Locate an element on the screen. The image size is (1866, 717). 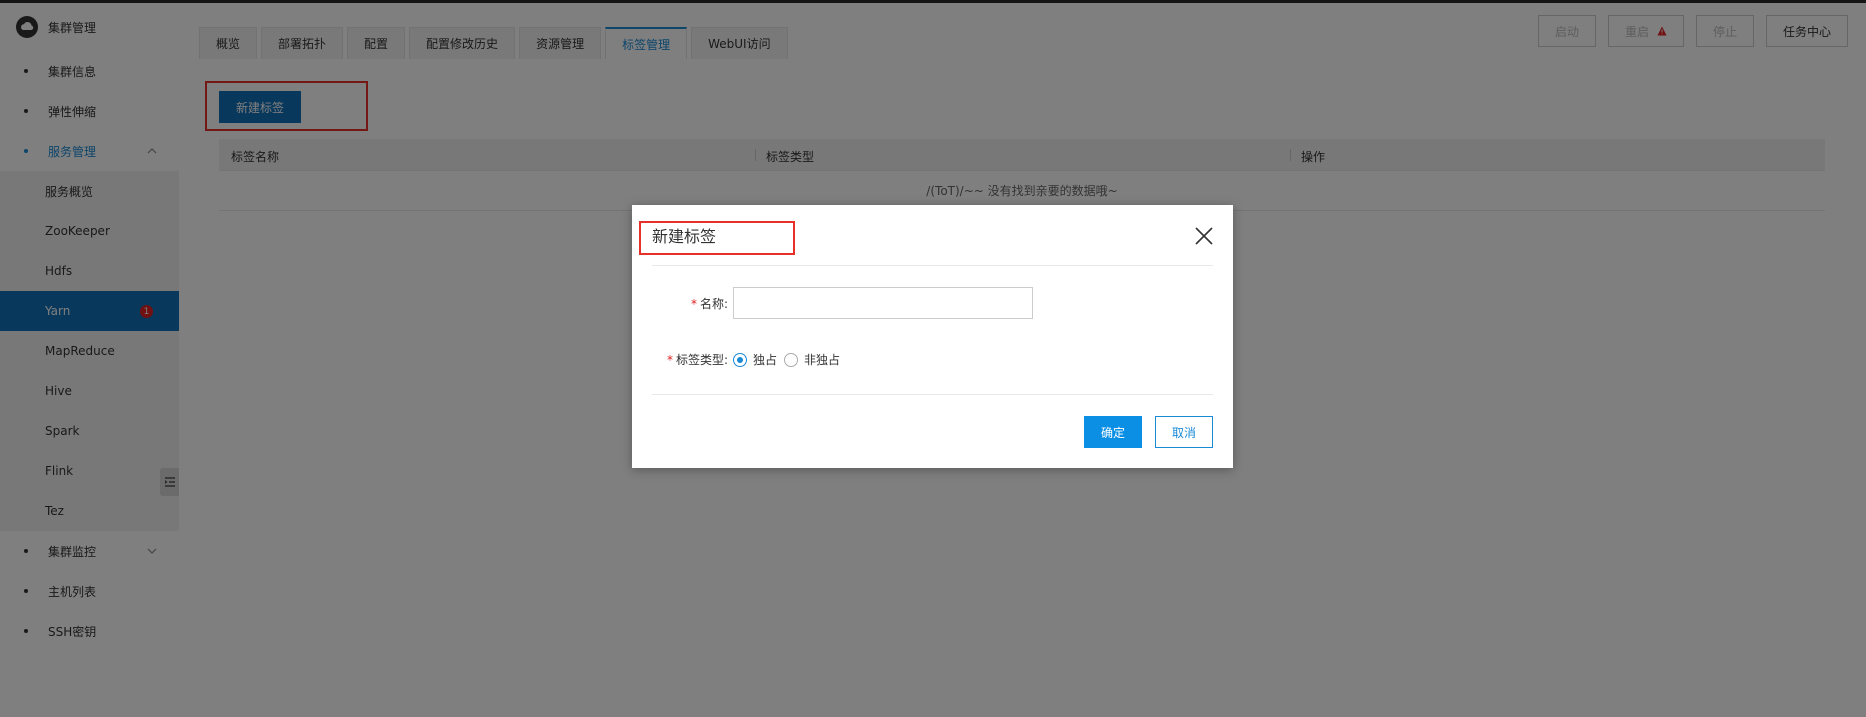
name-input is located at coordinates (883, 303).